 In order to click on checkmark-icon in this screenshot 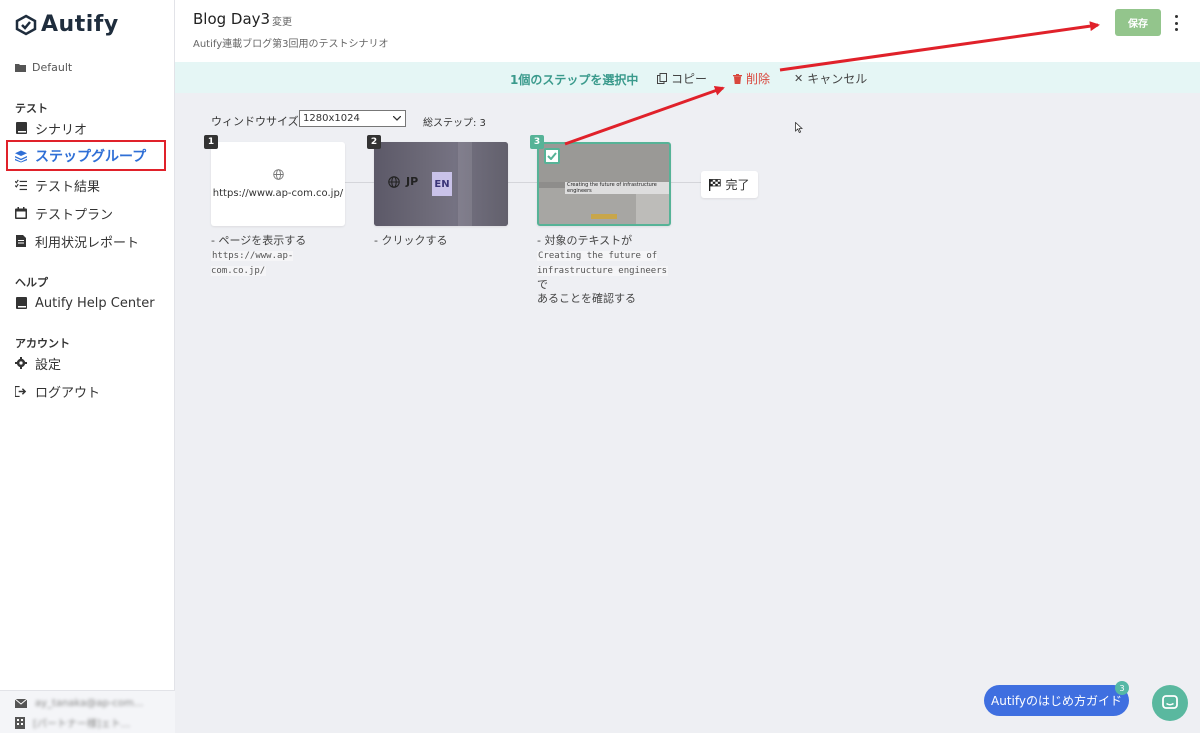, I will do `click(552, 156)`.